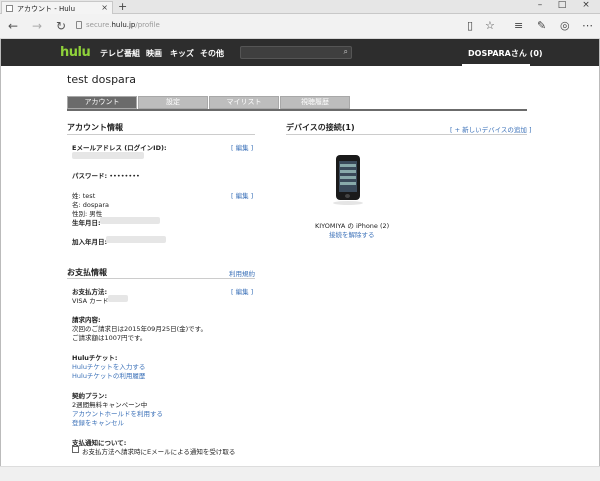 Image resolution: width=600 pixels, height=481 pixels. Describe the element at coordinates (87, 272) in the screenshot. I see `payment-heading: お支払情報` at that location.